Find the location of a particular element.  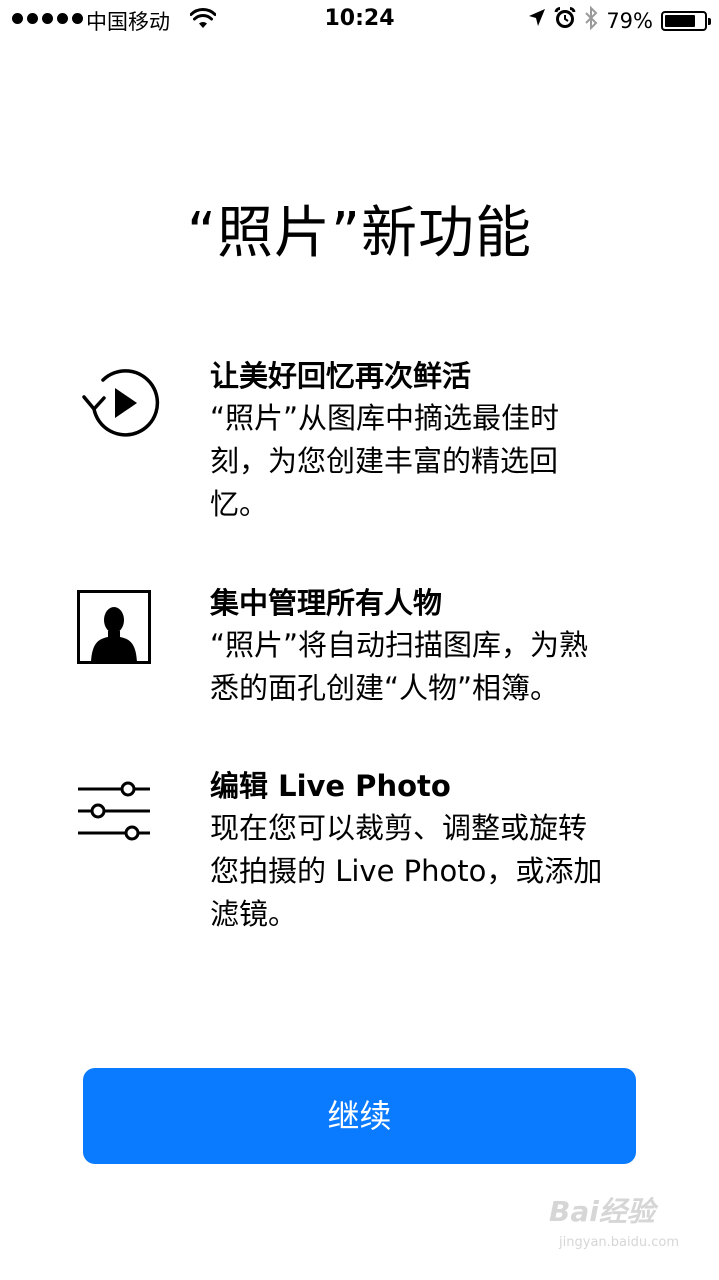

baidu-watermark: Bai经验 jingyan.baidu.com is located at coordinates (614, 1220).